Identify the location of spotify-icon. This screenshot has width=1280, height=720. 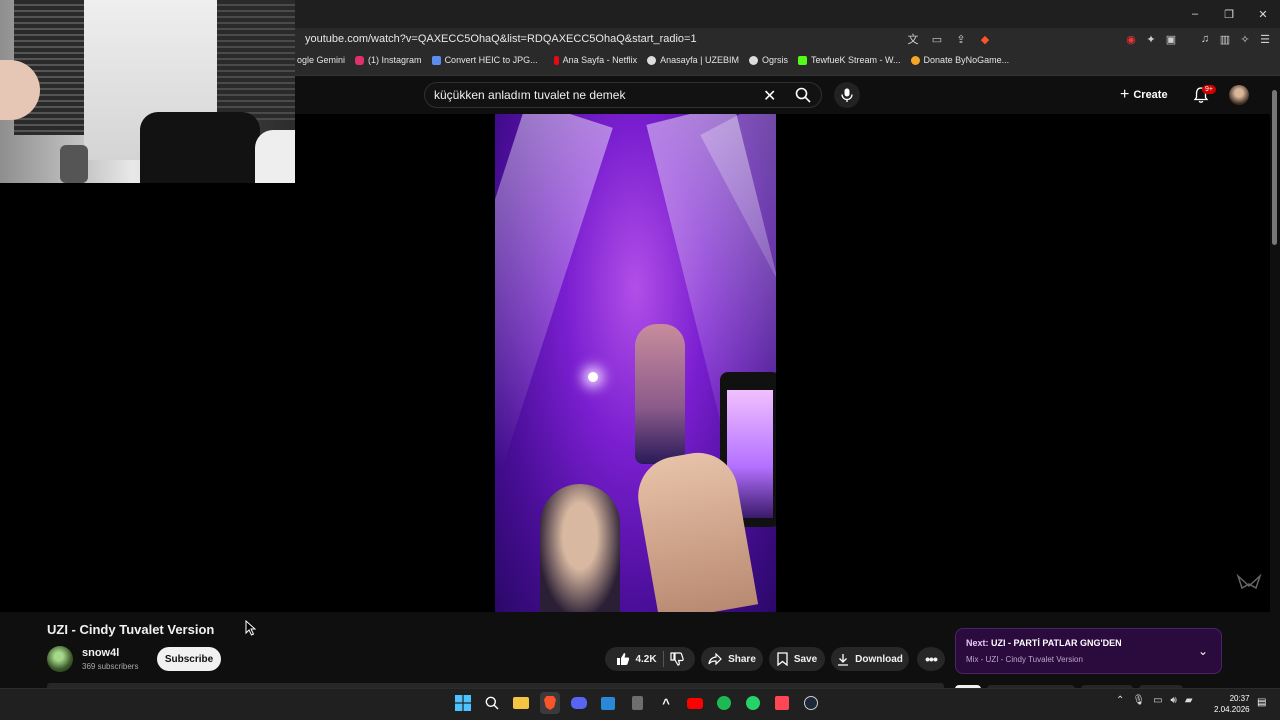
(724, 703).